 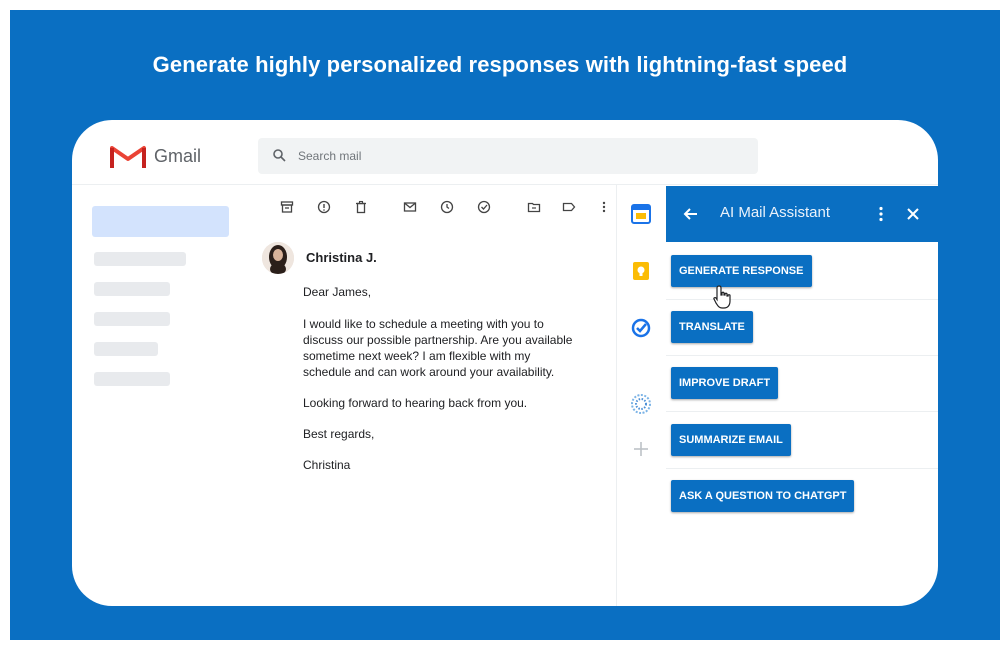 I want to click on improve-draft-button: IMPROVE DRAFT, so click(x=725, y=383).